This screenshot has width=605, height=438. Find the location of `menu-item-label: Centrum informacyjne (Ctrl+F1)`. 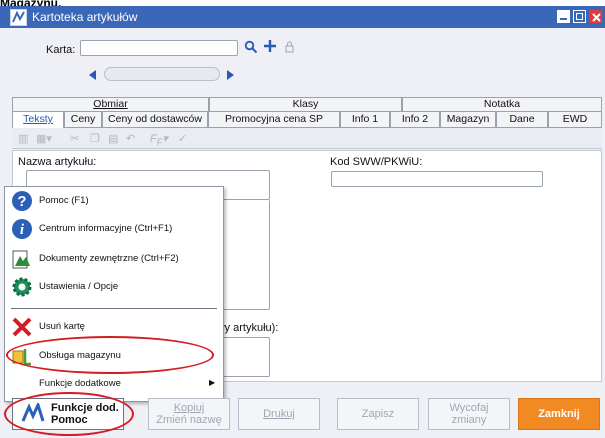

menu-item-label: Centrum informacyjne (Ctrl+F1) is located at coordinates (106, 228).